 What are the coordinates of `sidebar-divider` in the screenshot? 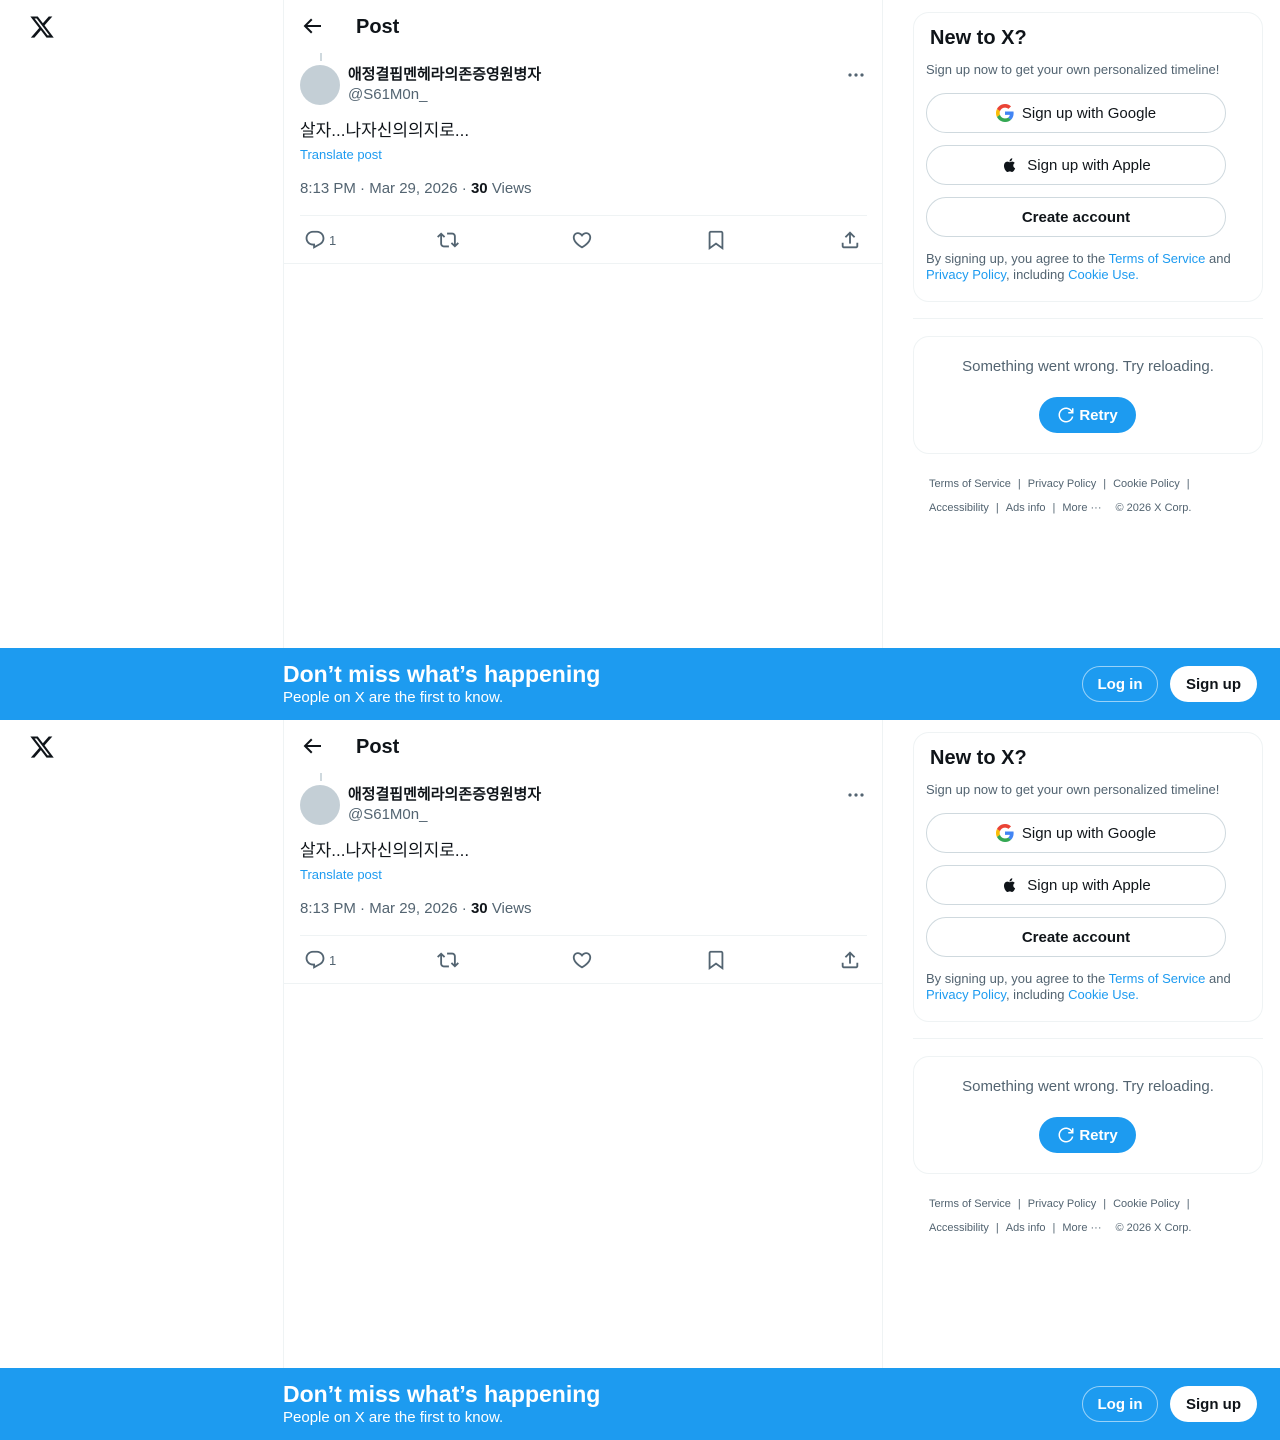 It's located at (1088, 318).